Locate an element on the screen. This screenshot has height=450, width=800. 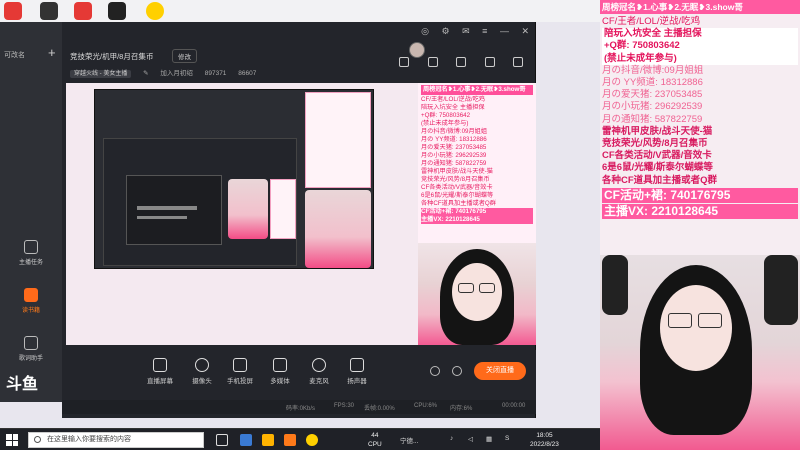
overlay-line: 月の通知猪: 587822759 is located at coordinates (652, 119).